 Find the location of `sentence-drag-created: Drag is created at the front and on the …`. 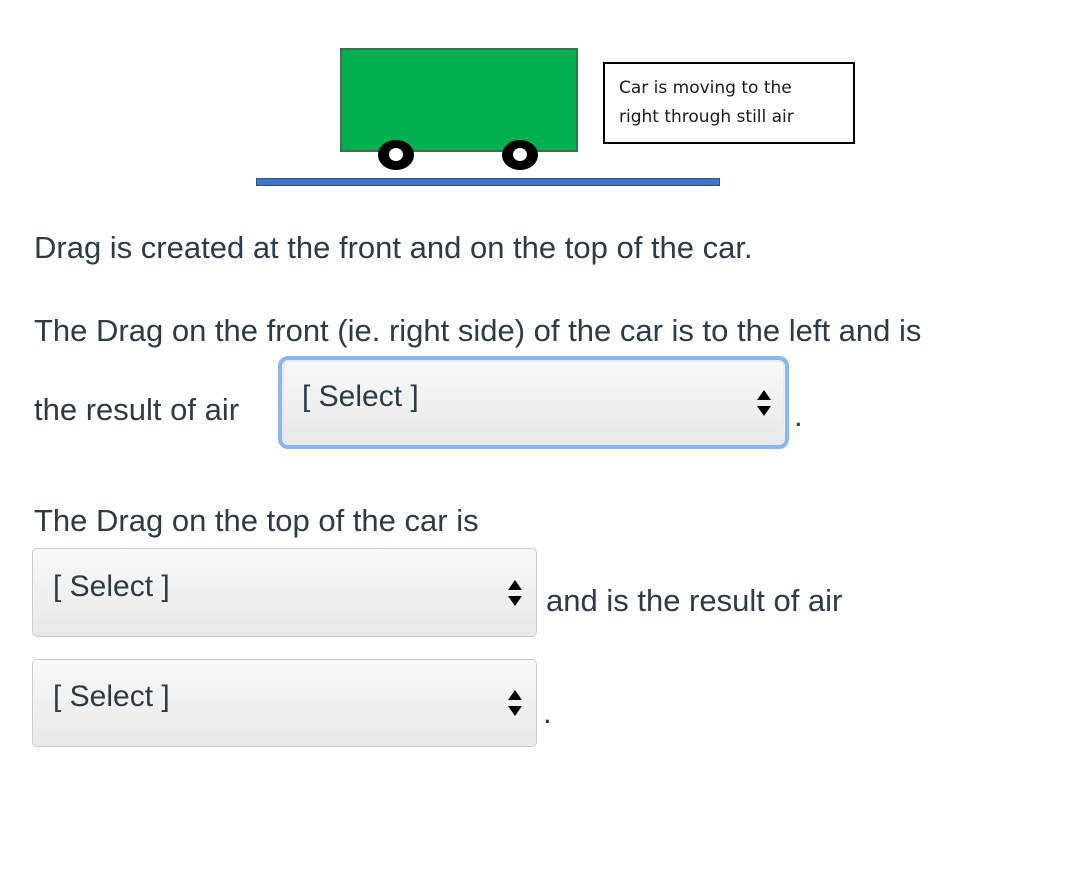

sentence-drag-created: Drag is created at the front and on the … is located at coordinates (393, 247).